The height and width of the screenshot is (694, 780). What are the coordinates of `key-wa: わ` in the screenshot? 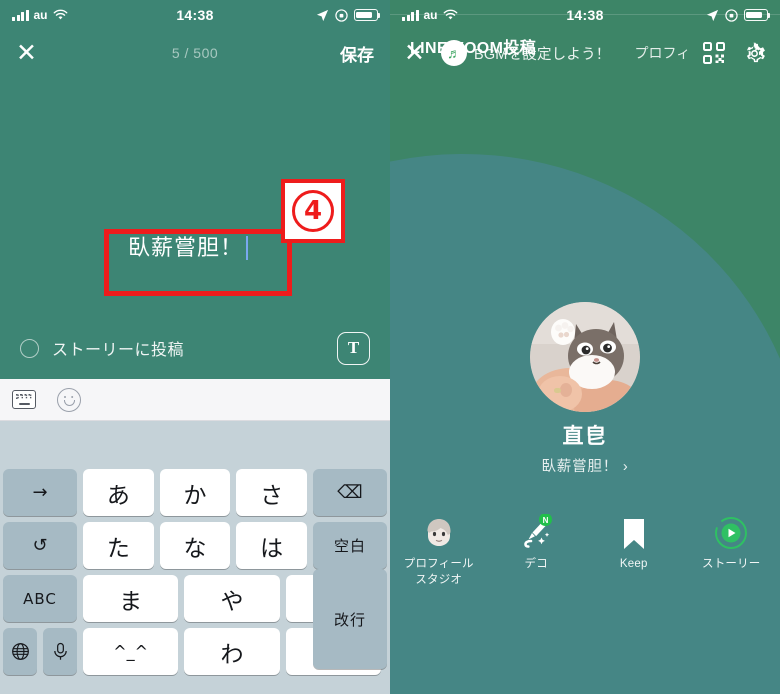 It's located at (232, 651).